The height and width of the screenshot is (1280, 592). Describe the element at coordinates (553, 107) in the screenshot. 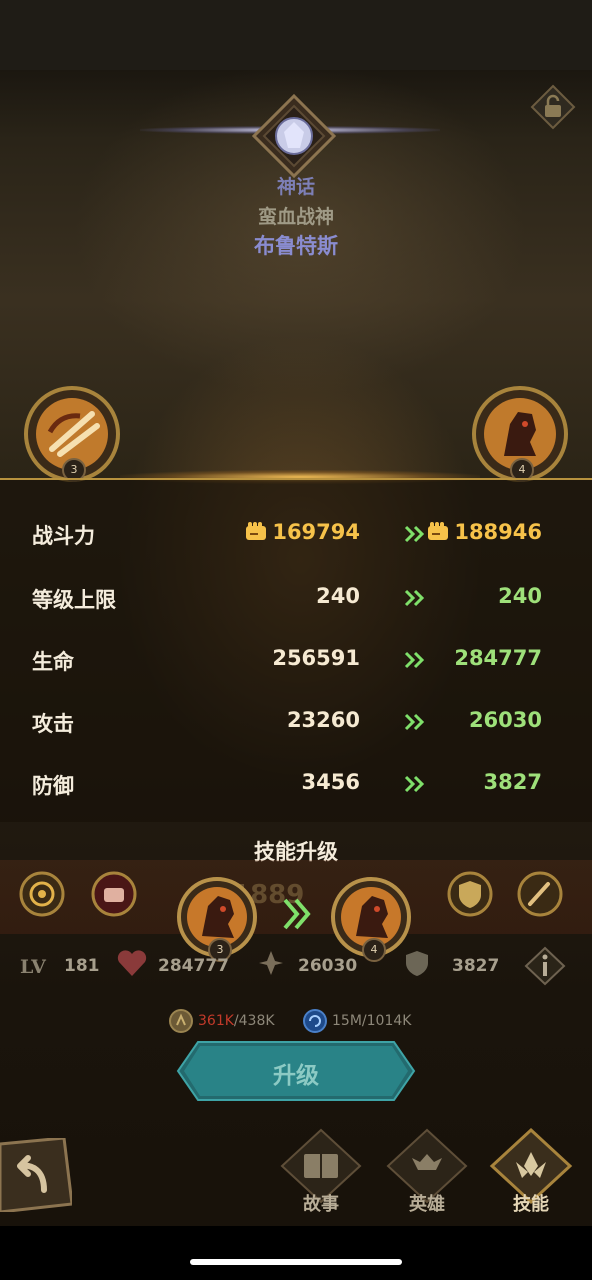

I see `lock-button` at that location.